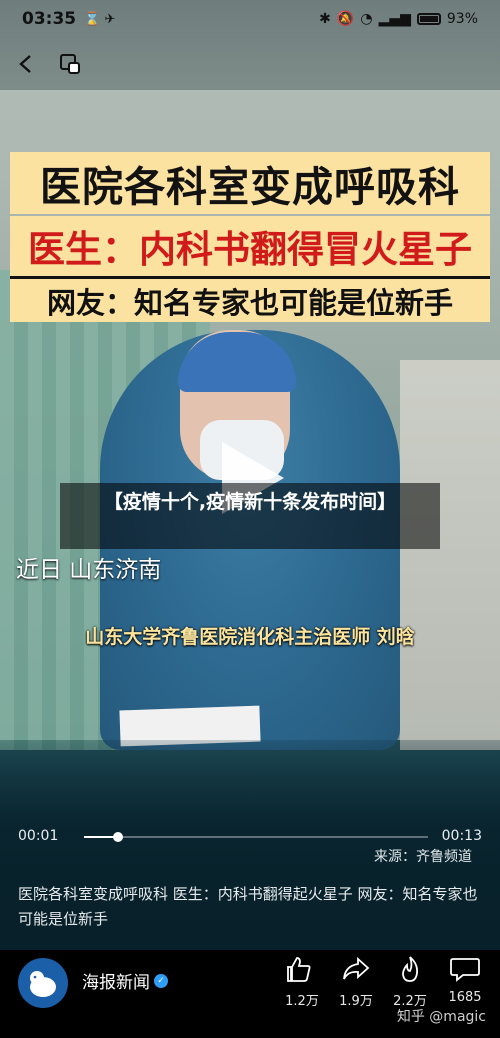 This screenshot has height=1038, width=500. Describe the element at coordinates (302, 1001) in the screenshot. I see `like-count: 1.2万` at that location.